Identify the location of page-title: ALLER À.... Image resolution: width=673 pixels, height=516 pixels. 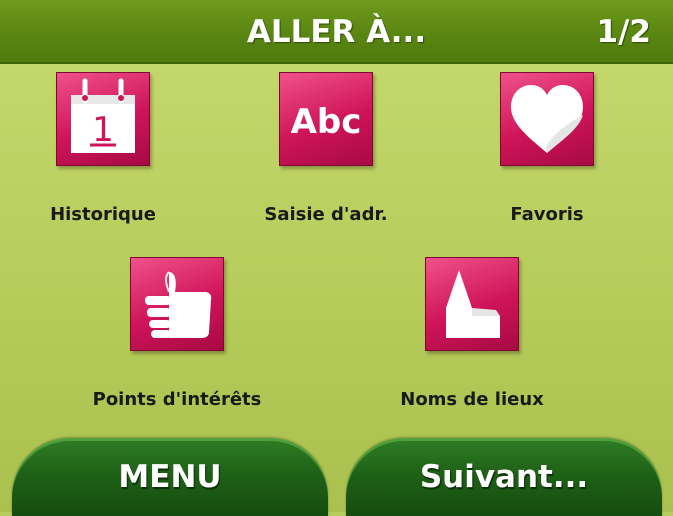
(336, 32).